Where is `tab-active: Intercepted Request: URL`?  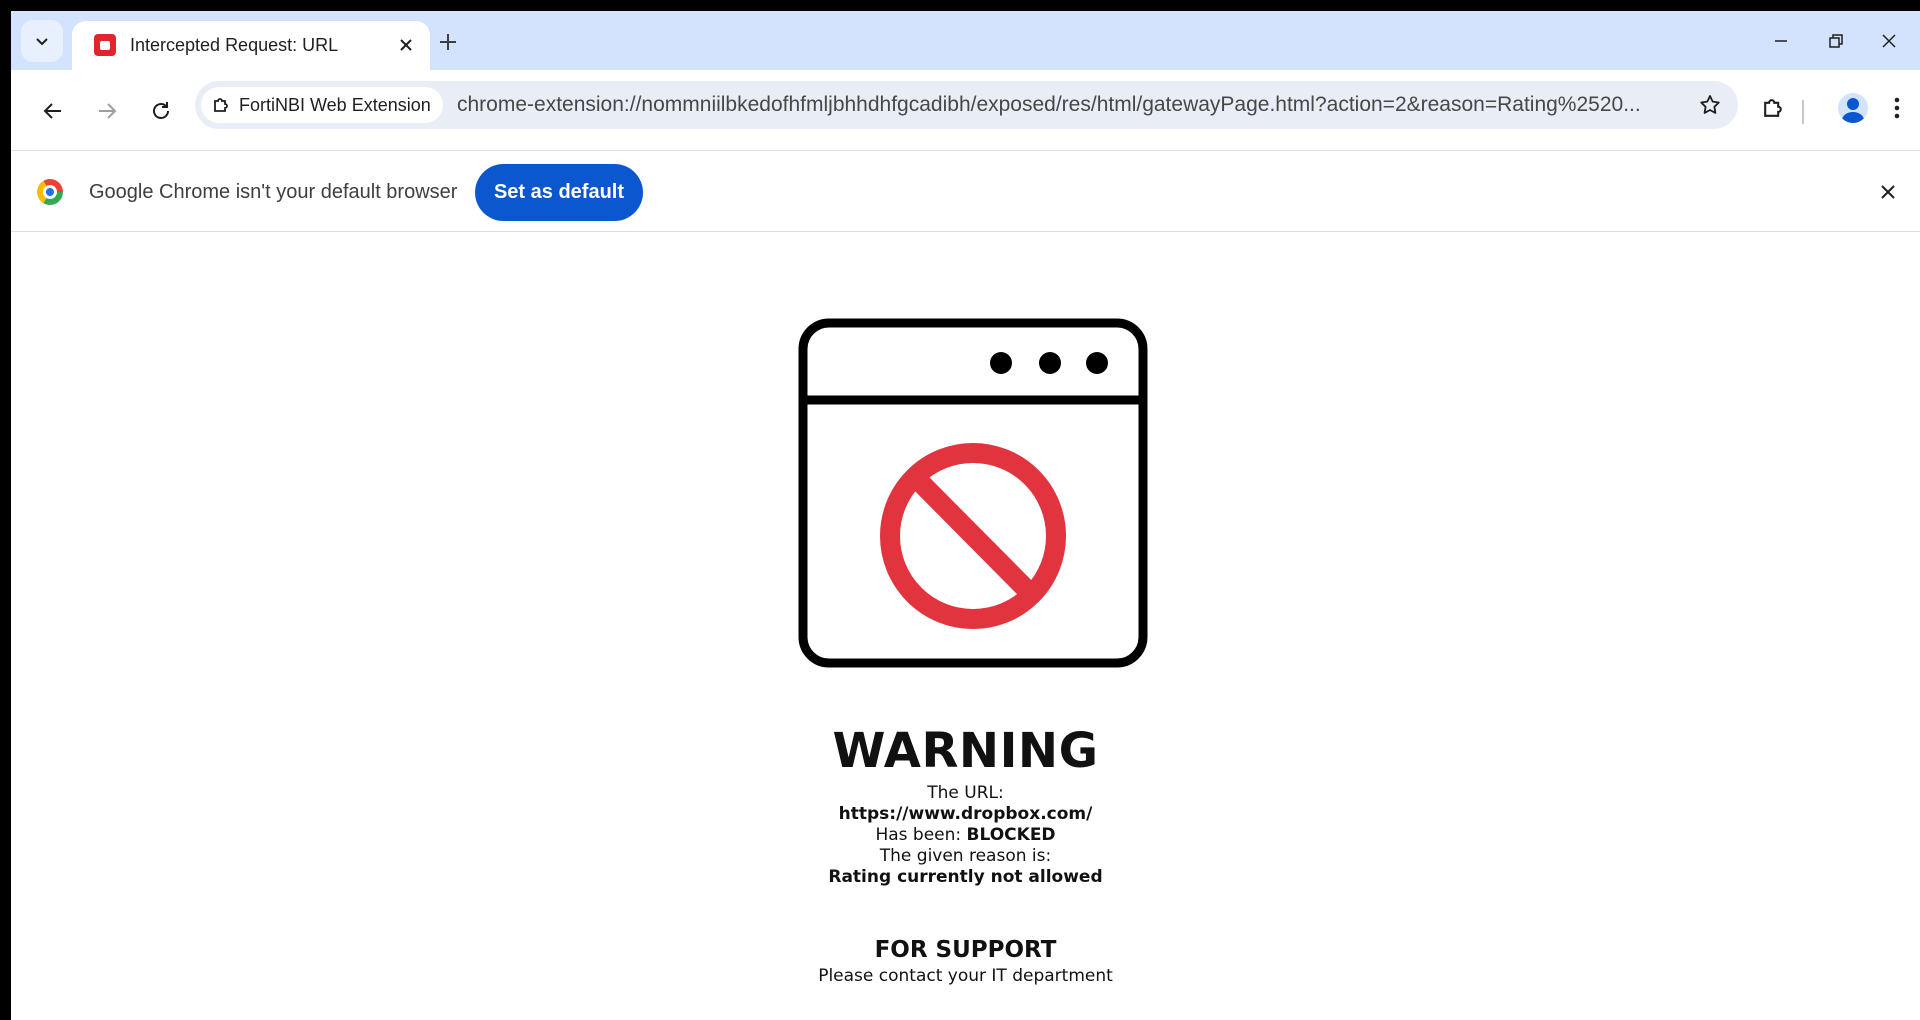
tab-active: Intercepted Request: URL is located at coordinates (251, 45).